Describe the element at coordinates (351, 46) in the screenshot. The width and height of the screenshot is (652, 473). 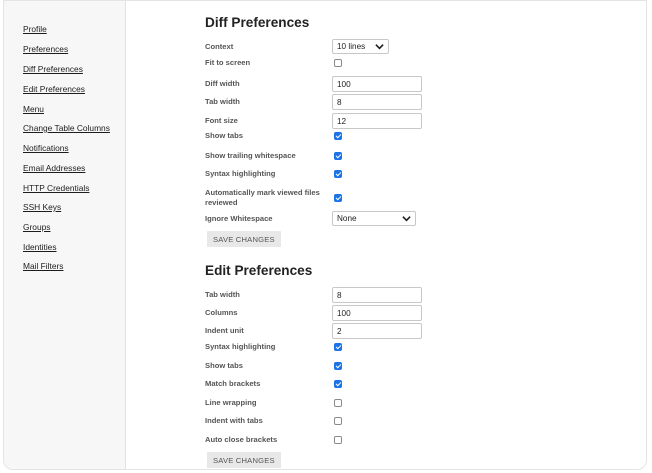
I see `context-select-value: 10 lines` at that location.